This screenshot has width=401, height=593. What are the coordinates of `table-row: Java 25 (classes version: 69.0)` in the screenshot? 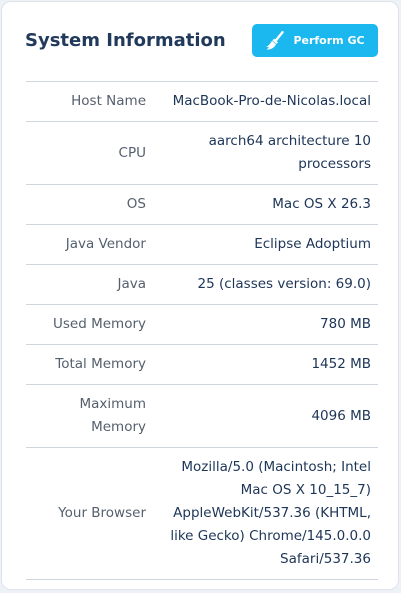 It's located at (202, 284).